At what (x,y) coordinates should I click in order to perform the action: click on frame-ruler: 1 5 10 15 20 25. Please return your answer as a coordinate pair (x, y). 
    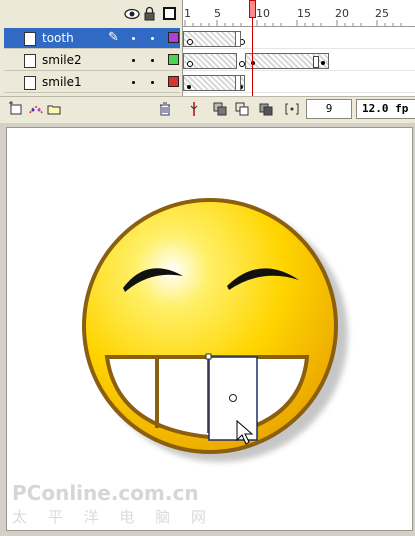
    Looking at the image, I should click on (299, 13).